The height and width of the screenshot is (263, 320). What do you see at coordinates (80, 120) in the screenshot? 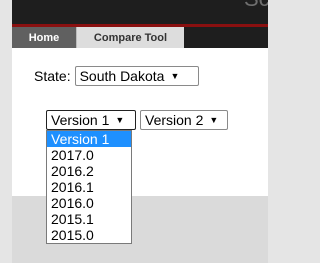
I see `version1-select-value: Version 1` at bounding box center [80, 120].